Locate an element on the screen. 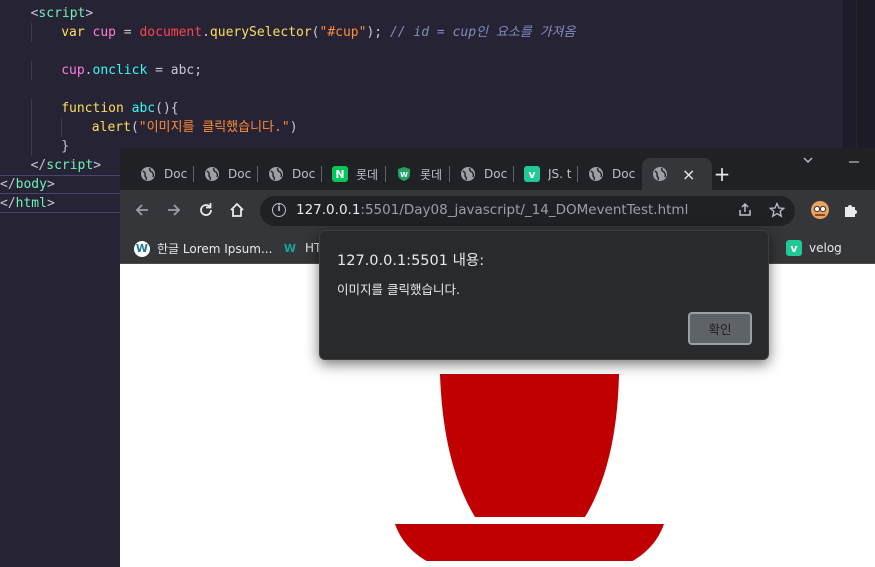  site-info-icon: i is located at coordinates (279, 210).